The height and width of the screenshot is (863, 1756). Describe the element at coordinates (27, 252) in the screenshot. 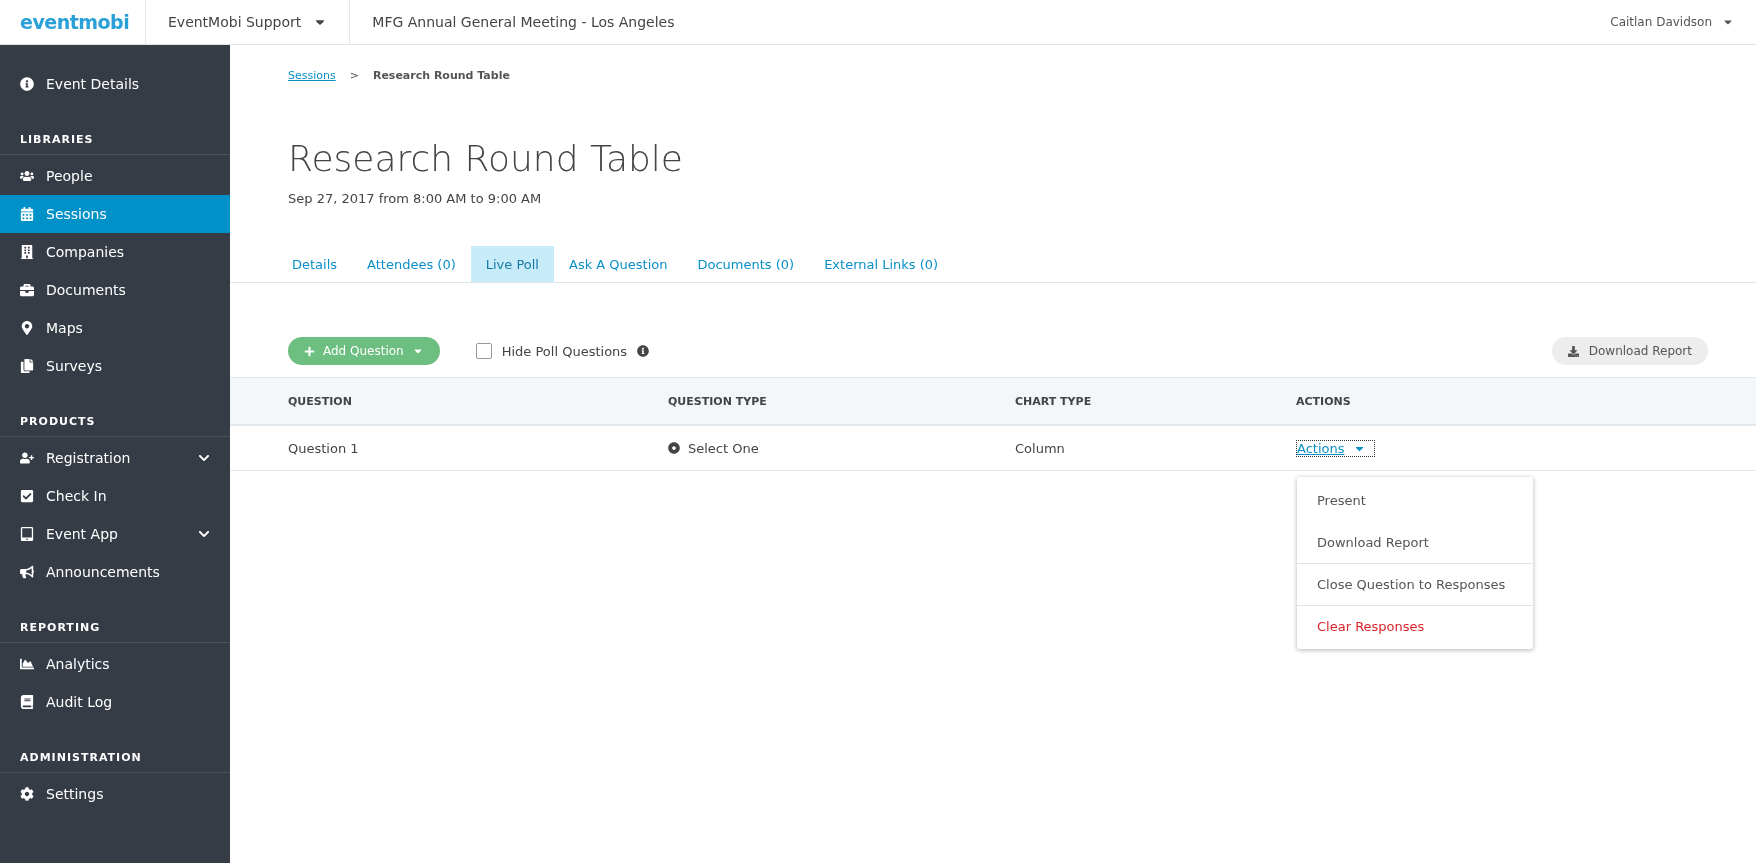

I see `building-icon` at that location.